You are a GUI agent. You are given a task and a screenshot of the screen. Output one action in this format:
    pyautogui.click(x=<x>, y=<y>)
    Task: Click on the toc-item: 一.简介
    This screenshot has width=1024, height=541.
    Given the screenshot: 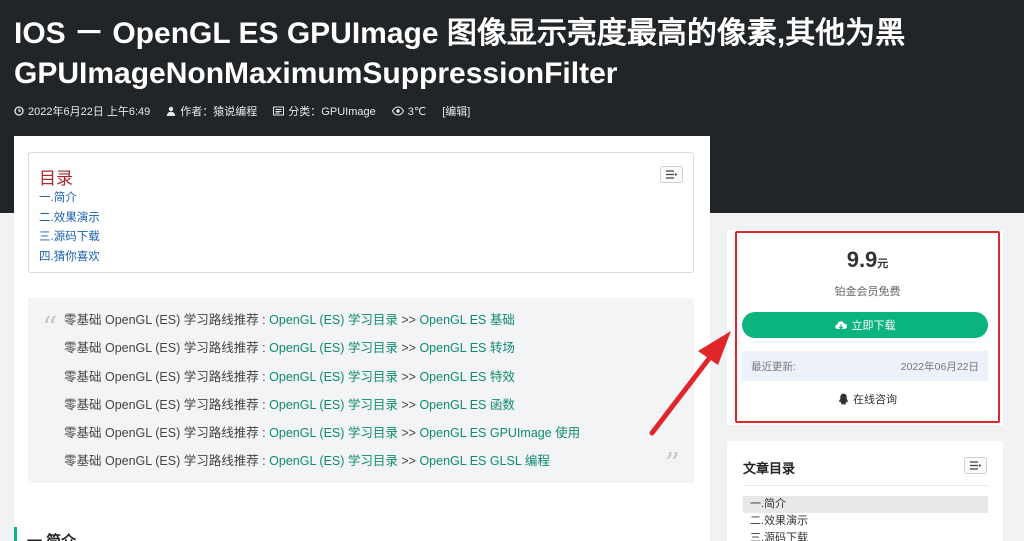 What is the action you would take?
    pyautogui.click(x=69, y=199)
    